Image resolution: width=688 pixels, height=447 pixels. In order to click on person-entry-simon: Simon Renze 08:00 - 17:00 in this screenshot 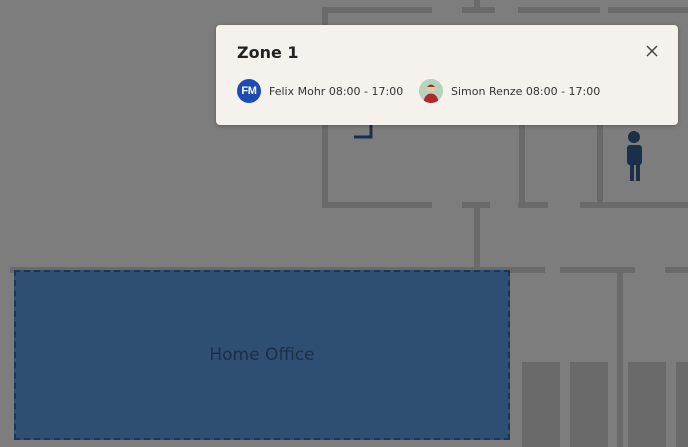, I will do `click(509, 91)`.